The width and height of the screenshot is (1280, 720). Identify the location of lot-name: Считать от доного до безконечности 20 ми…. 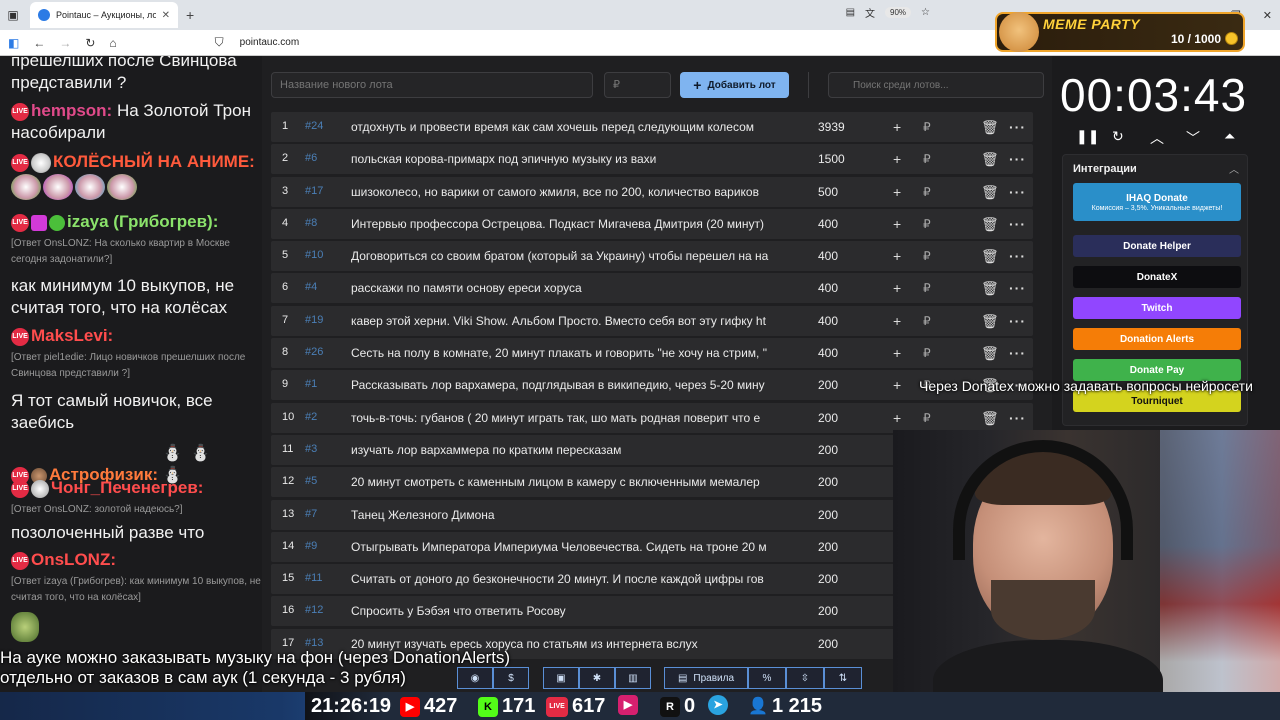
(570, 579).